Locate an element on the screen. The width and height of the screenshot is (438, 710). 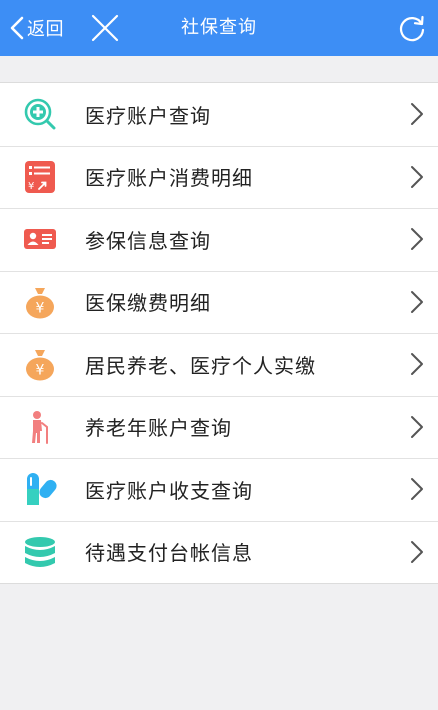
back-label: 返回 is located at coordinates (45, 29).